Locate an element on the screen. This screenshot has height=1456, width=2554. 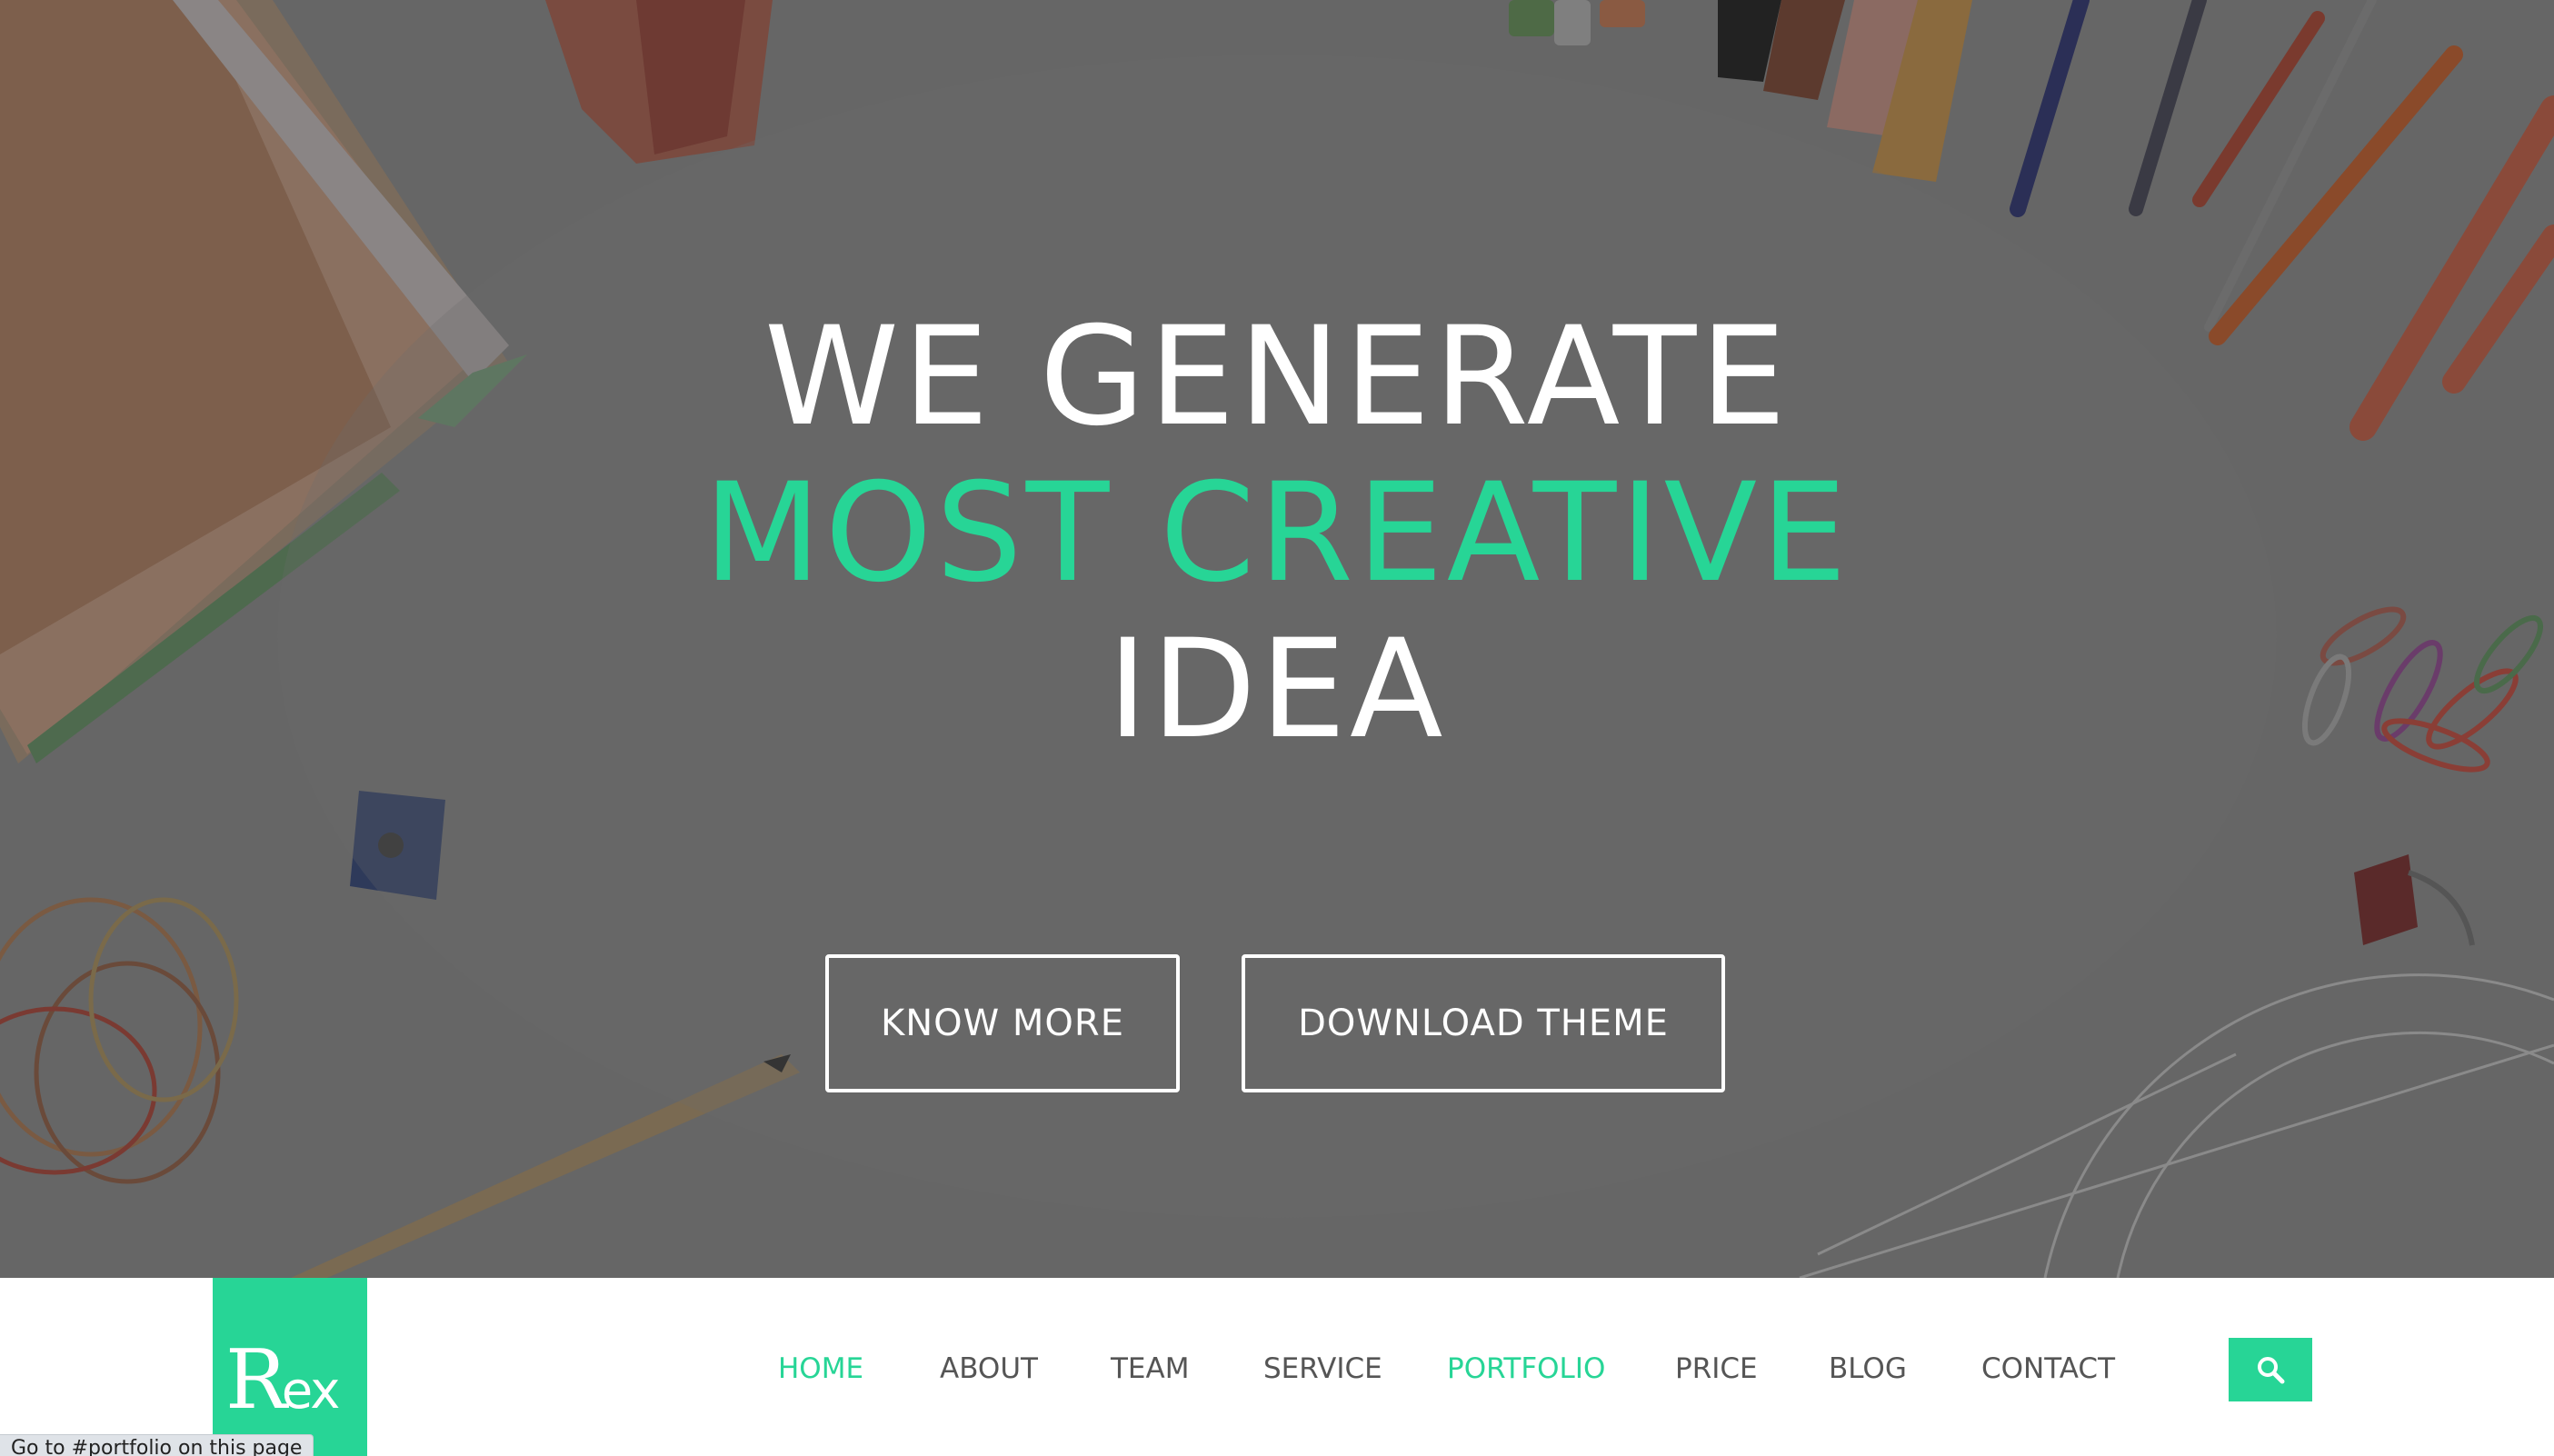
logo-letter: R is located at coordinates (256, 1380).